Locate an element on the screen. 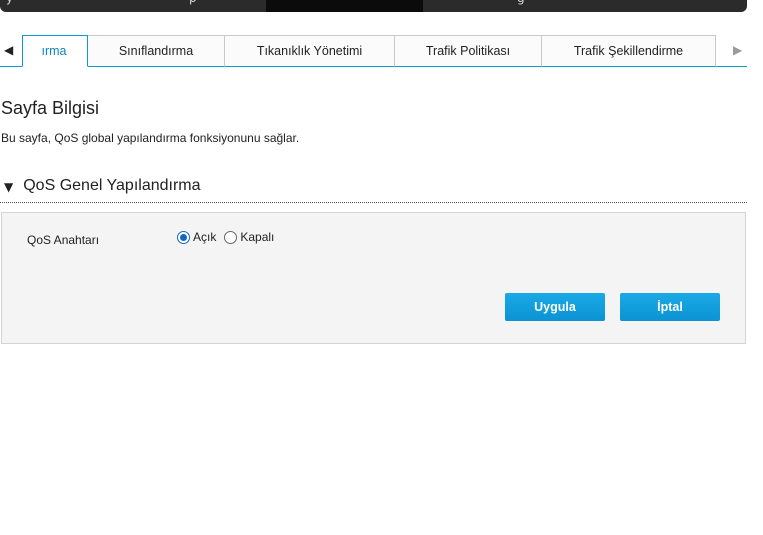  top-menu-active-item is located at coordinates (344, 6).